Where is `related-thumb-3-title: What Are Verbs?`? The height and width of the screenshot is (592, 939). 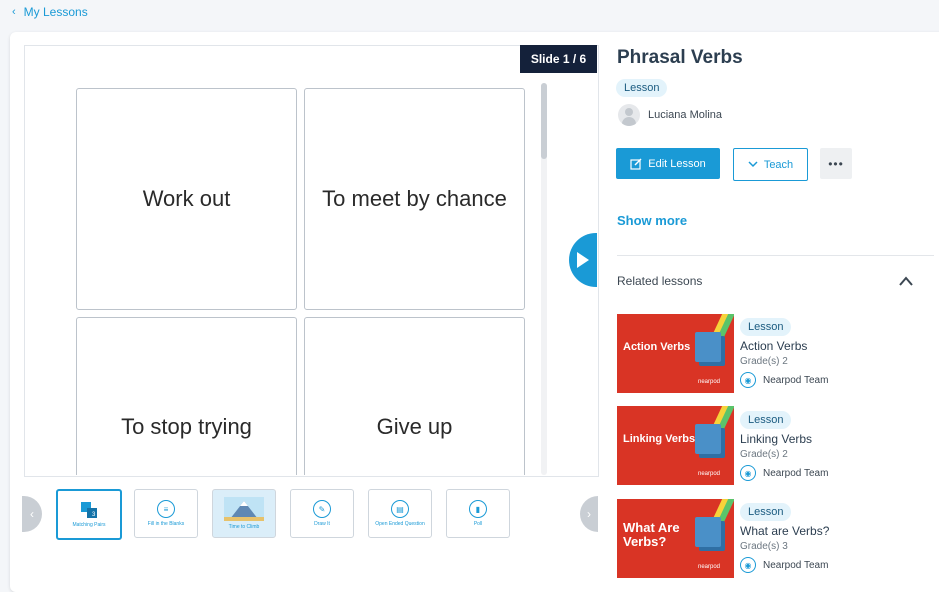
related-thumb-3-title: What Are Verbs? is located at coordinates (651, 534).